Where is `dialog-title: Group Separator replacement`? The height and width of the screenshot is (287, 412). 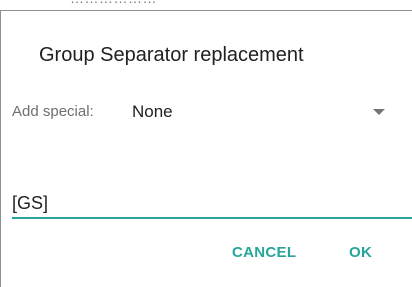
dialog-title: Group Separator replacement is located at coordinates (171, 55).